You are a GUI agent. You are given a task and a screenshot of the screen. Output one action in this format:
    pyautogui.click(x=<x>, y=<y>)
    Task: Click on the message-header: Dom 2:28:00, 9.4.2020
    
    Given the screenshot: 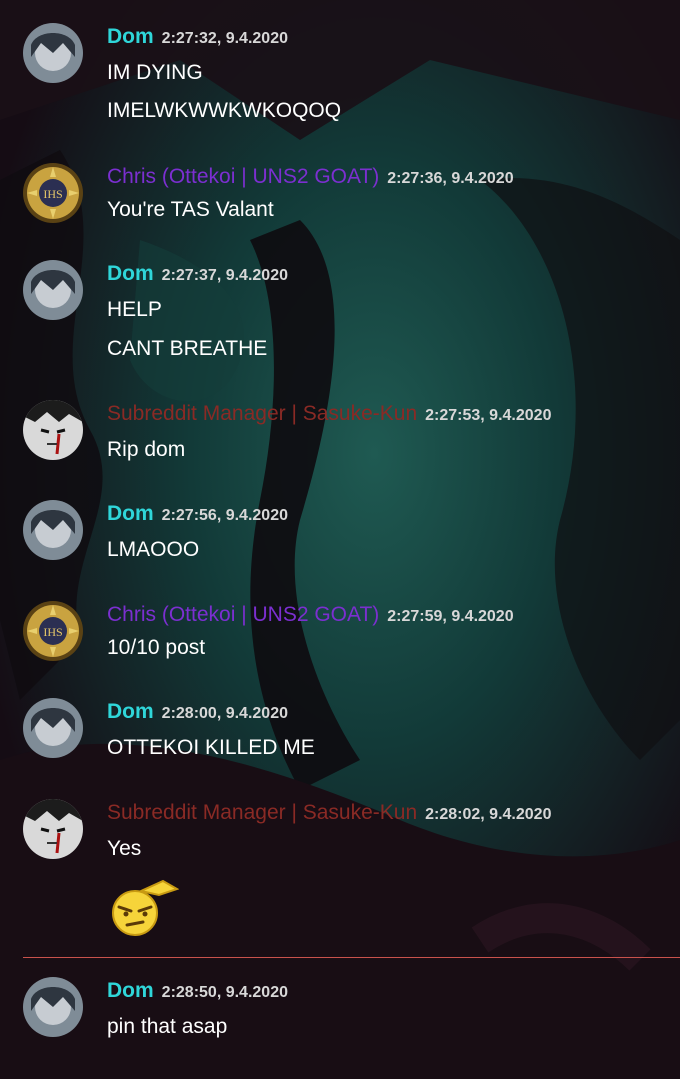 What is the action you would take?
    pyautogui.click(x=197, y=712)
    